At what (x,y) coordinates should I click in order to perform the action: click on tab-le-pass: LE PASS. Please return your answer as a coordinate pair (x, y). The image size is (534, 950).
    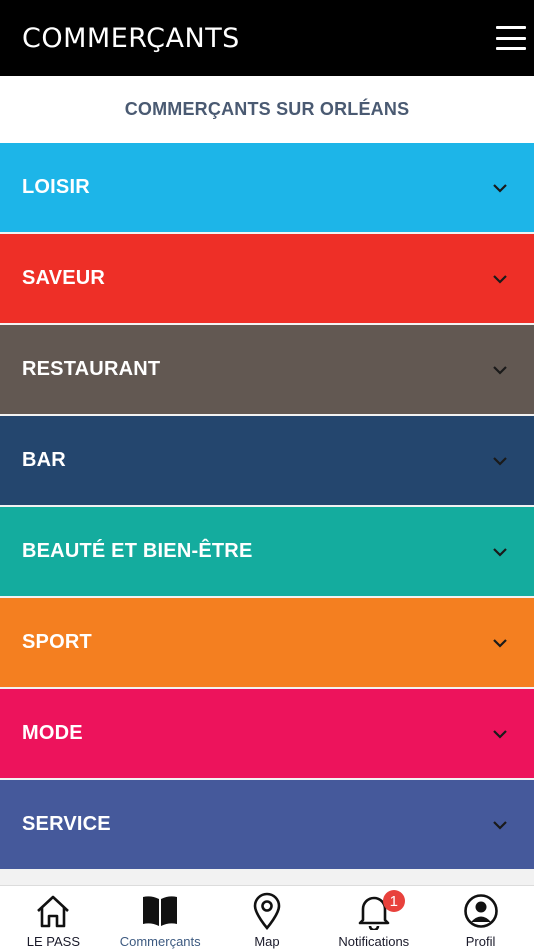
    Looking at the image, I should click on (53, 918).